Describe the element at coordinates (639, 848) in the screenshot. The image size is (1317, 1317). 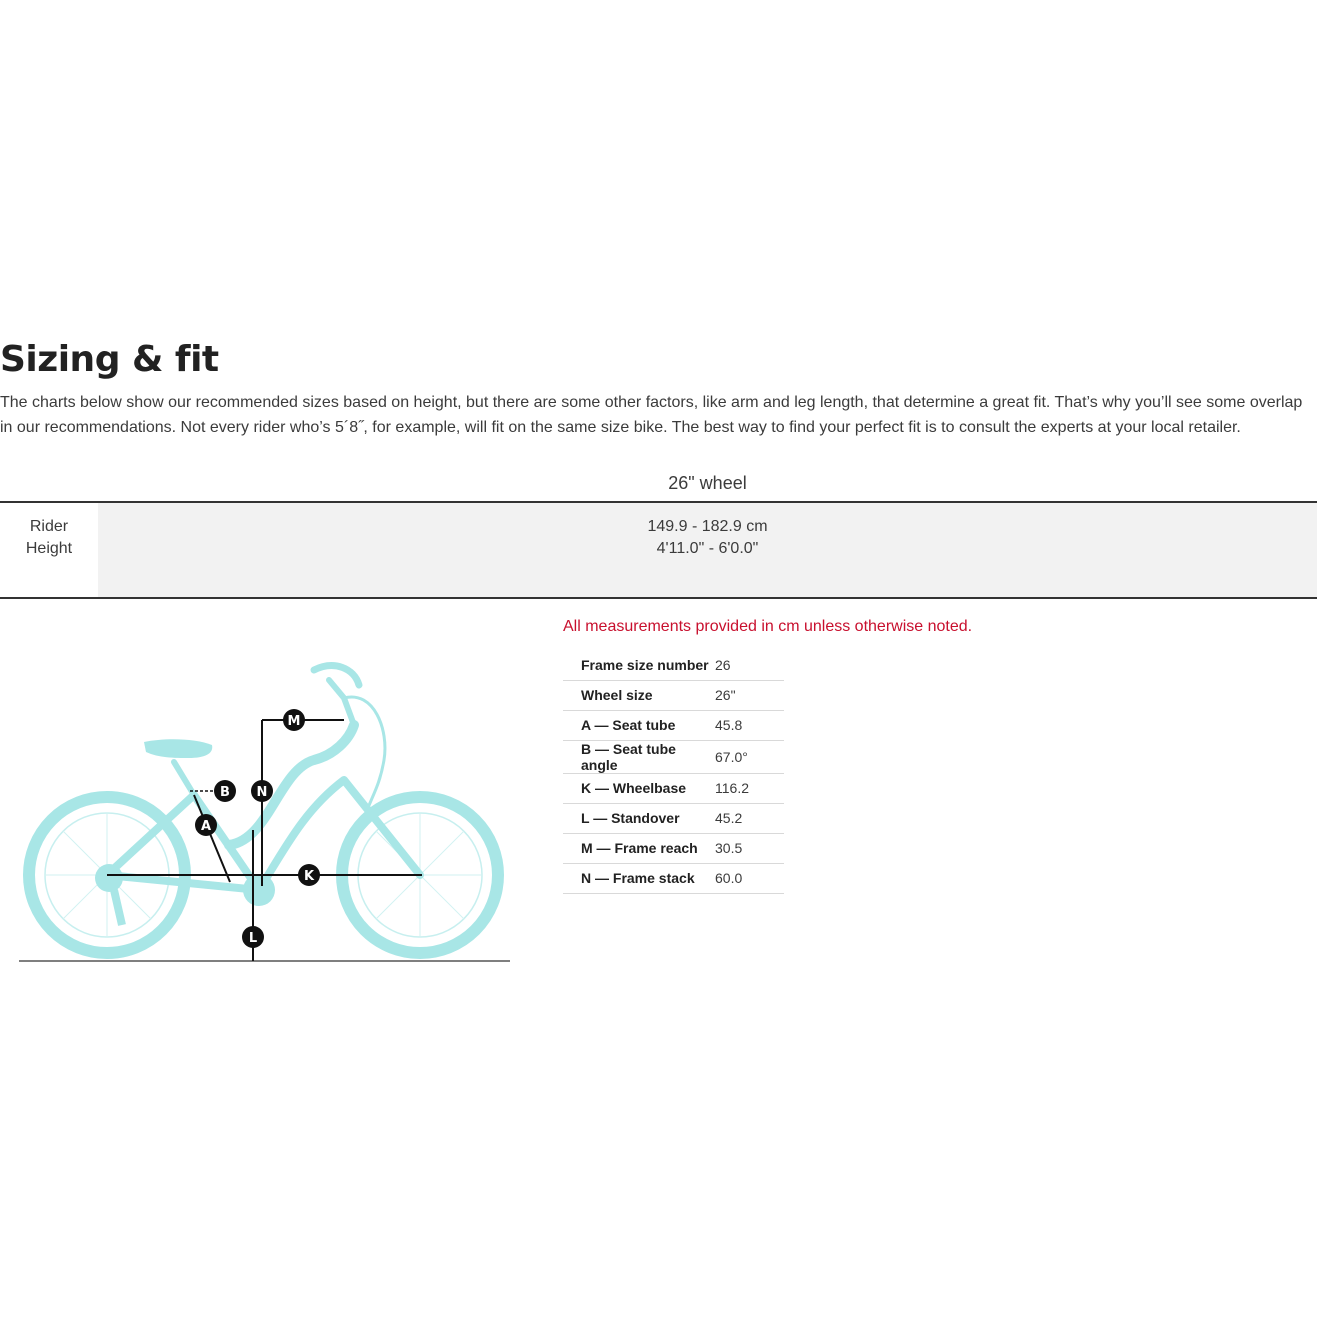
I see `geometry-label: M — Frame reach` at that location.